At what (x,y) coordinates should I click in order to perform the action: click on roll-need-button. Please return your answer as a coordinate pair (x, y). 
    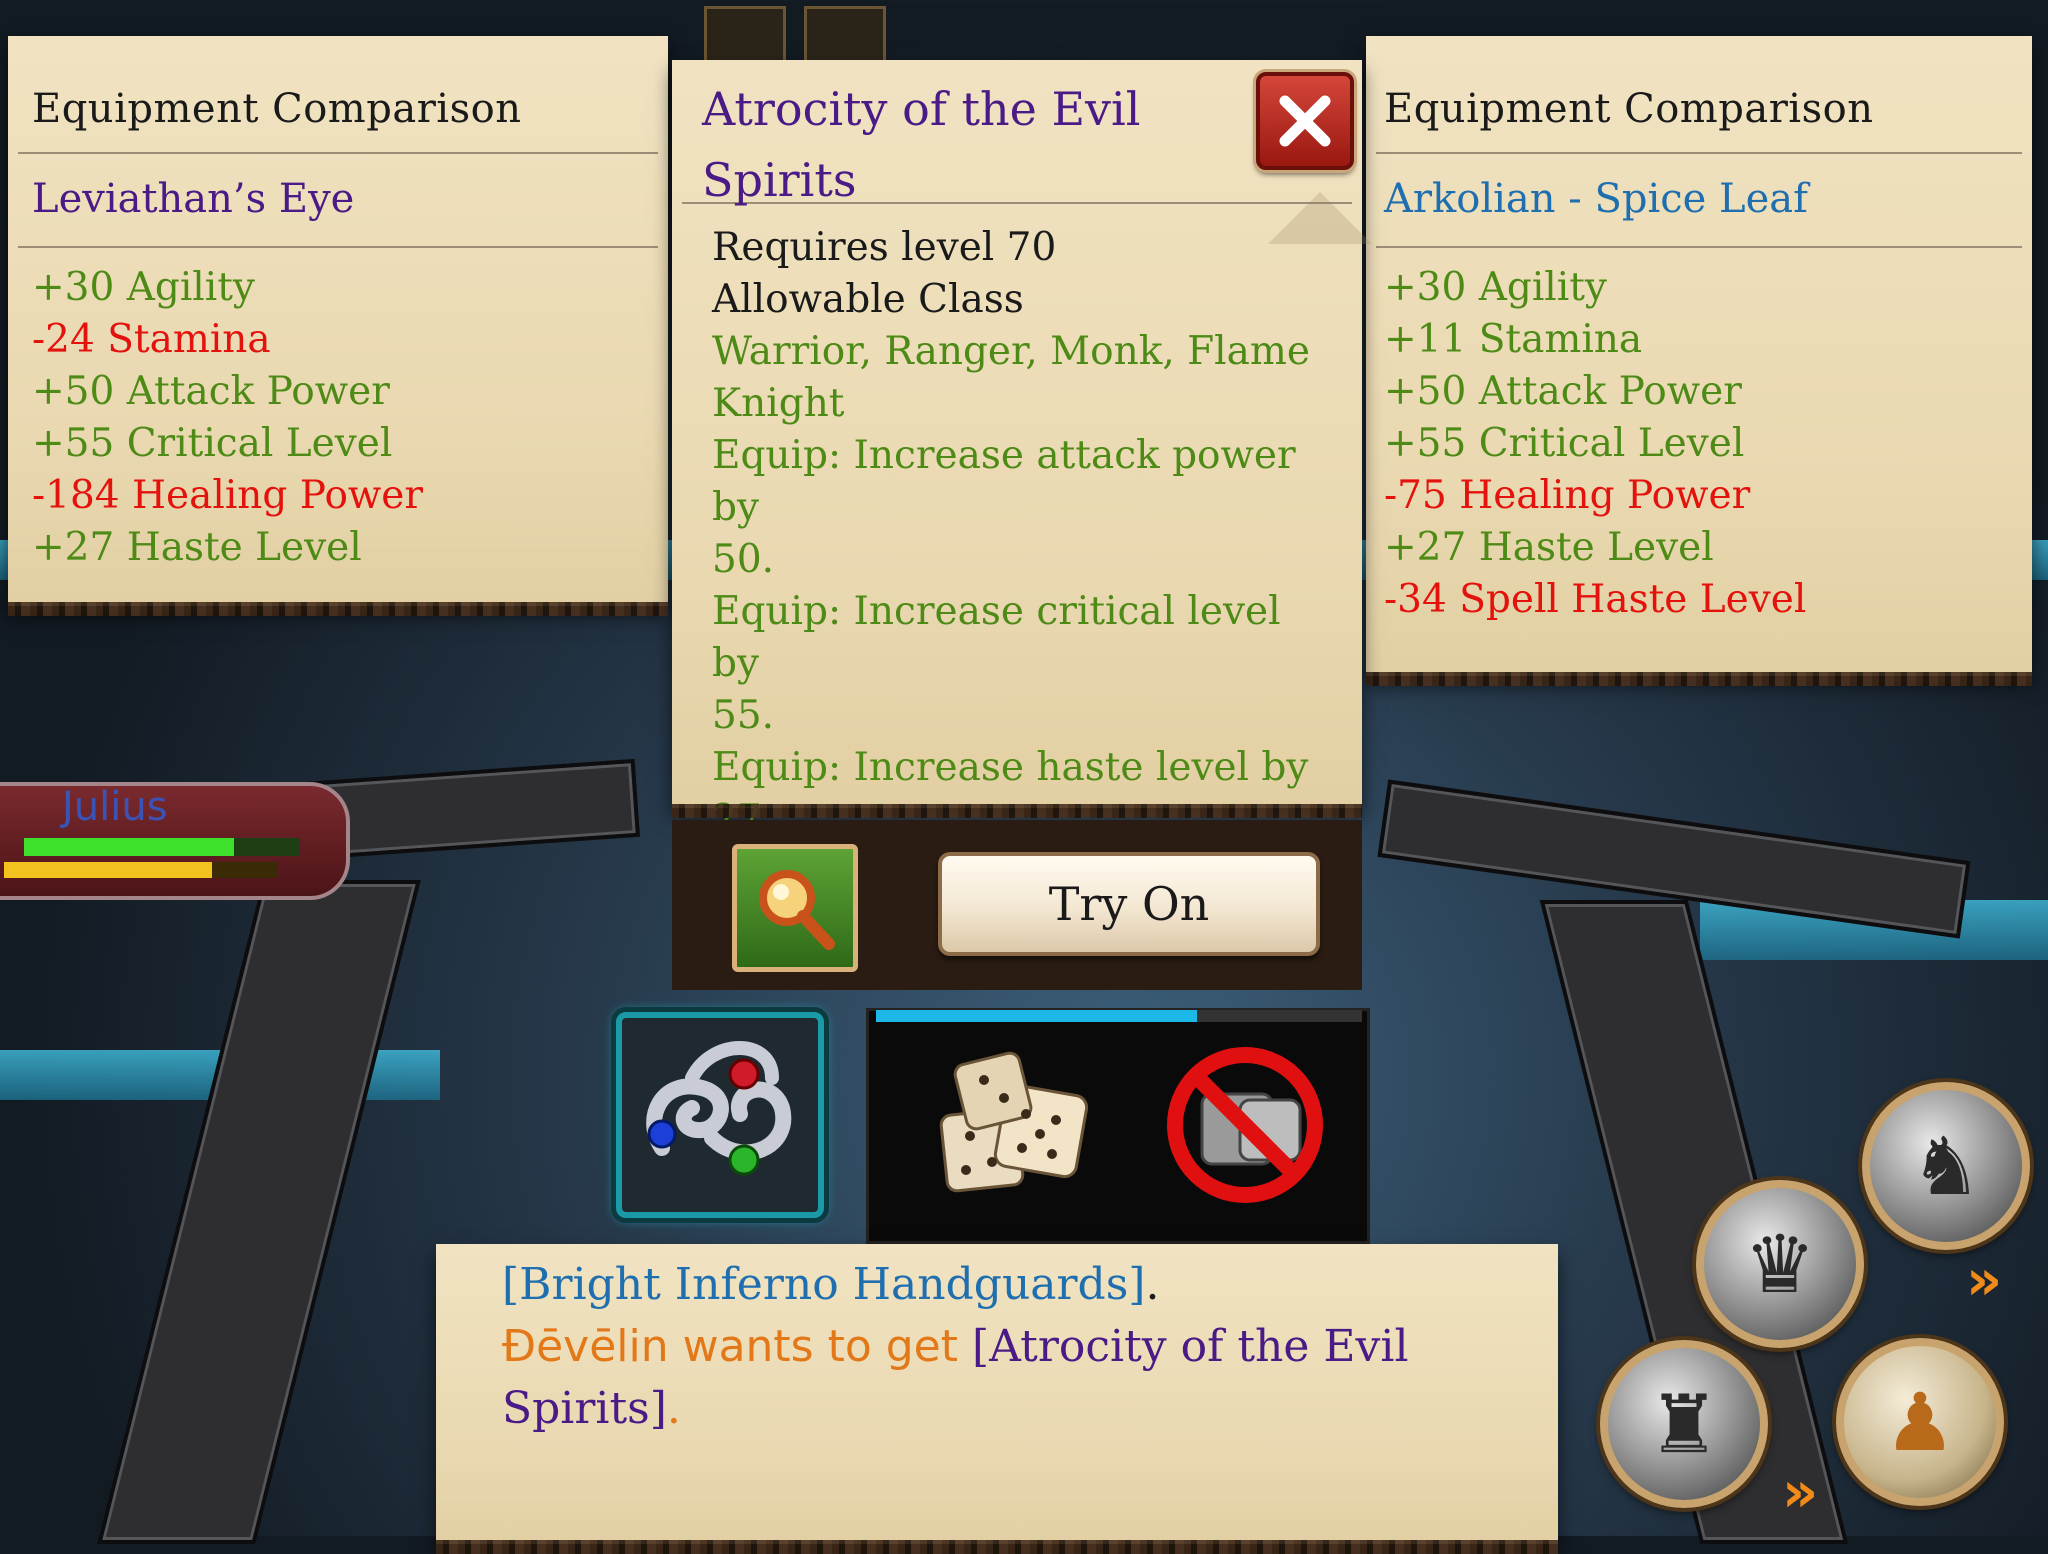
    Looking at the image, I should click on (1015, 1125).